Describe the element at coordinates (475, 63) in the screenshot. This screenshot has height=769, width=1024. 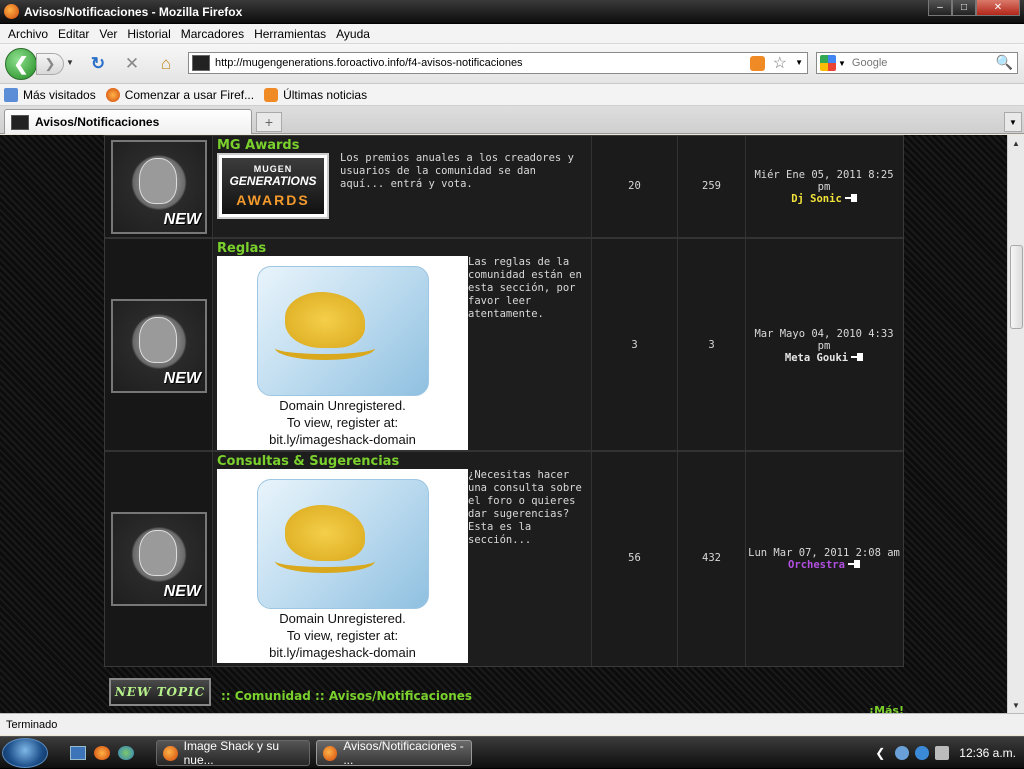
I see `url-input` at that location.